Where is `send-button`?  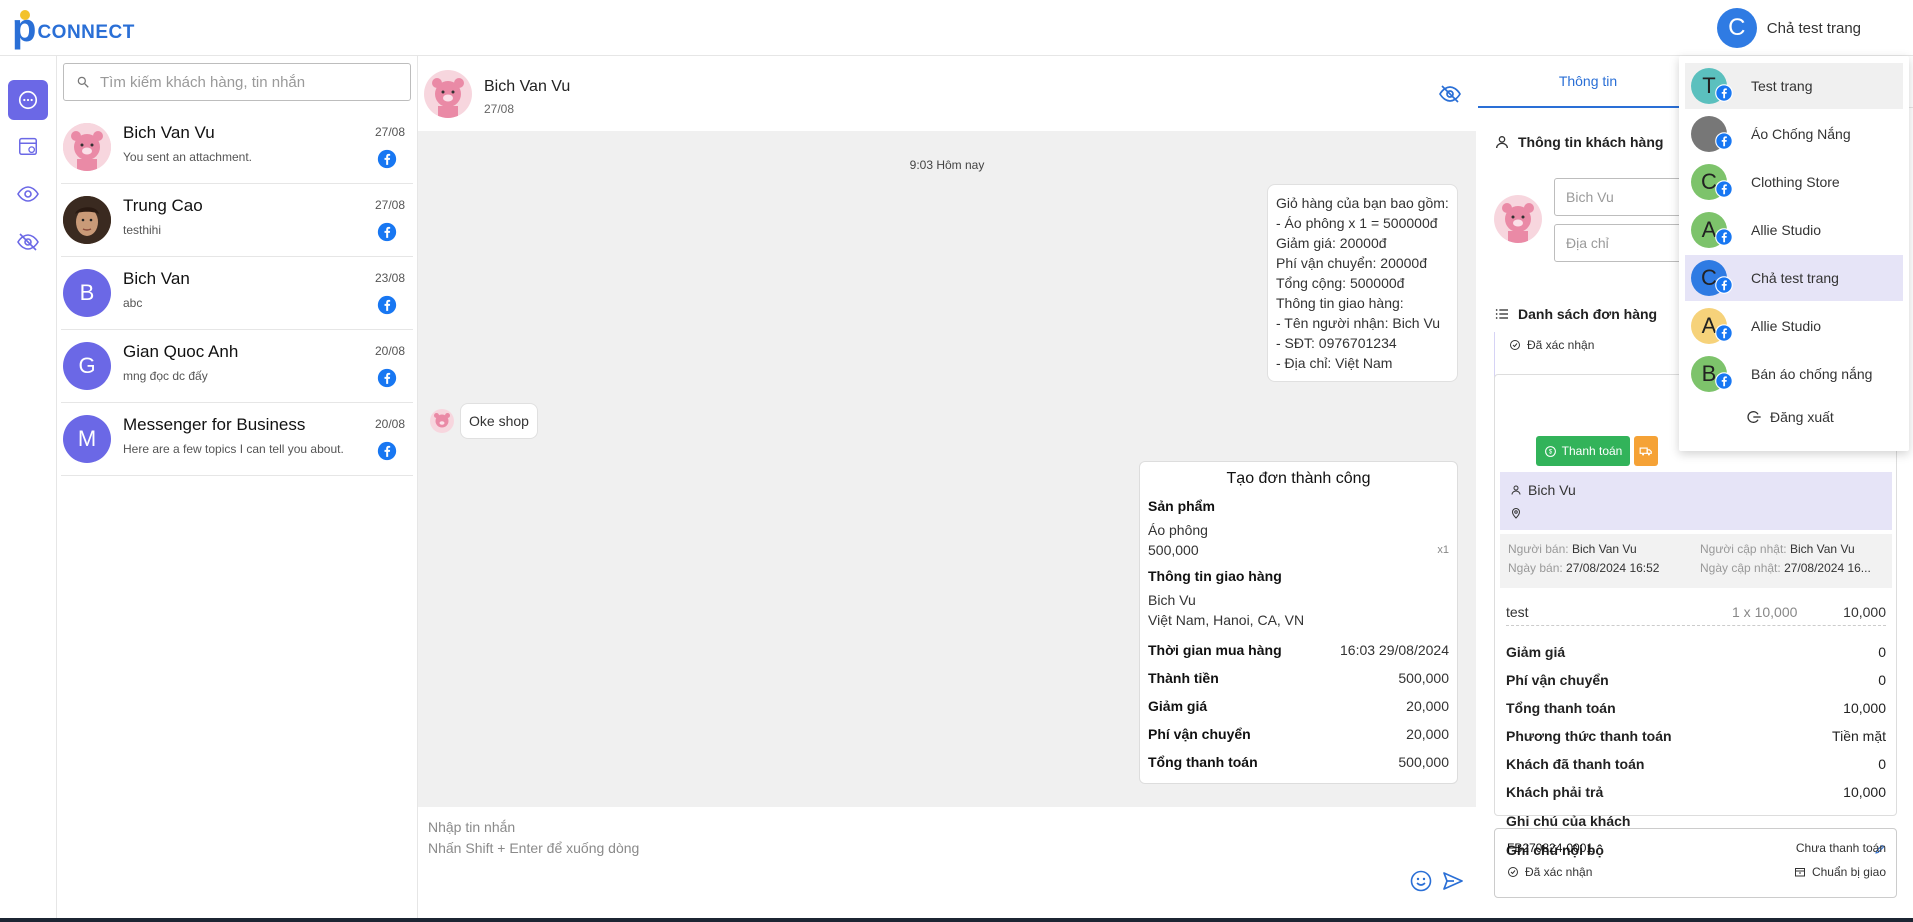 send-button is located at coordinates (1453, 883).